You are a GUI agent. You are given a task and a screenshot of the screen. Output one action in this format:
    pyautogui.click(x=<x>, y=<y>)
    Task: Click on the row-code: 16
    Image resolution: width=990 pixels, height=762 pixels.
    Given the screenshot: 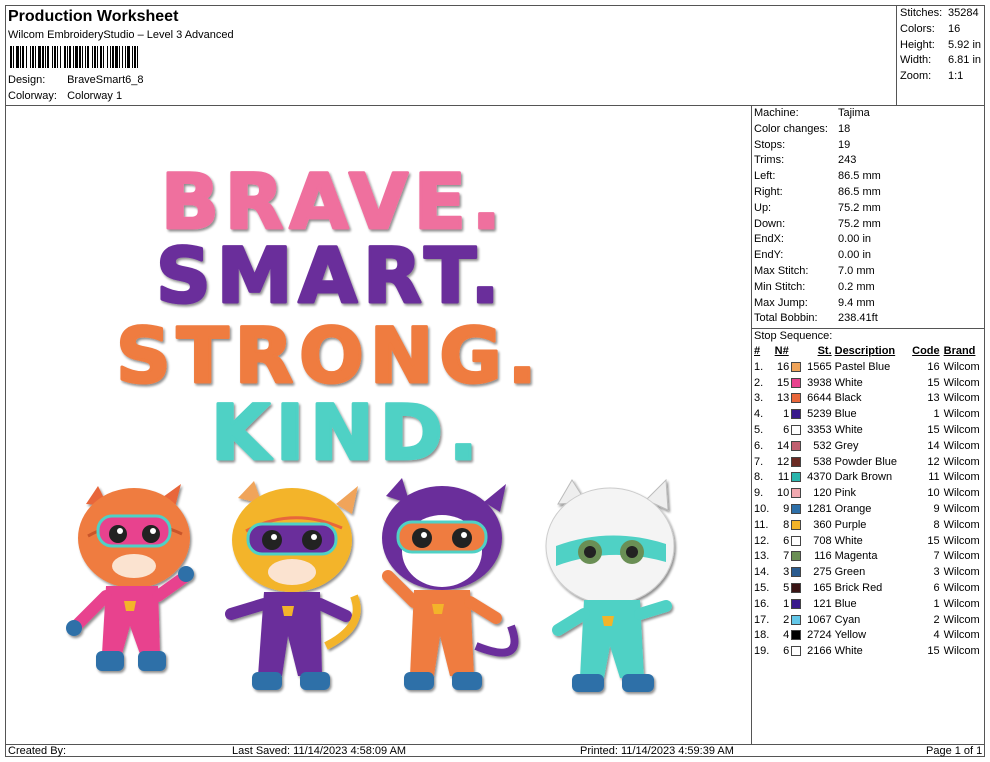 What is the action you would take?
    pyautogui.click(x=933, y=366)
    